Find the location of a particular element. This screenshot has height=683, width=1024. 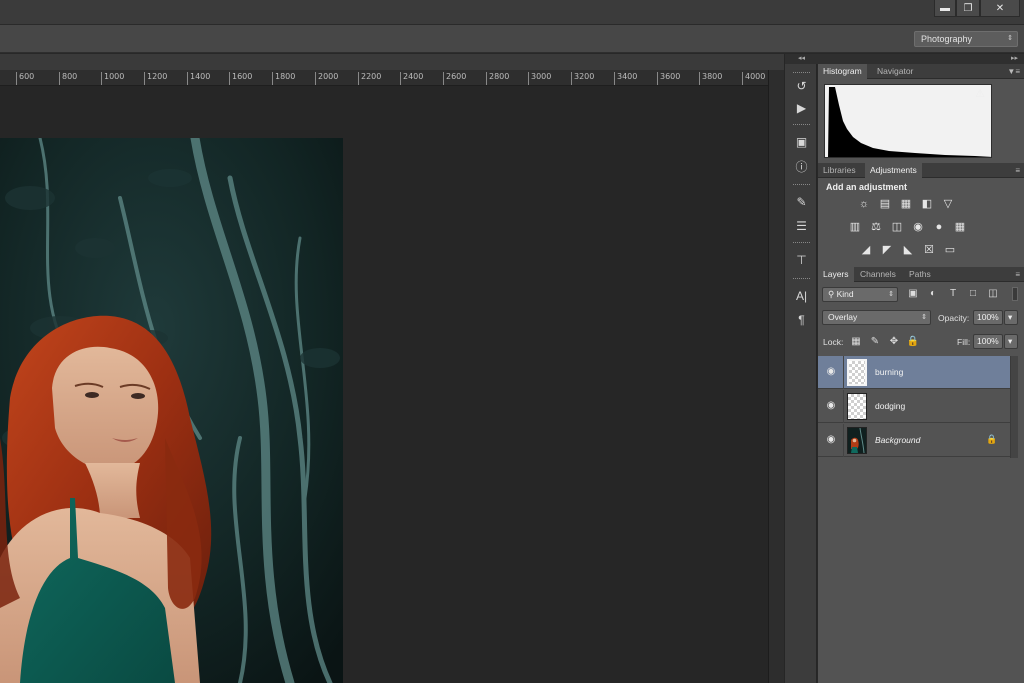

layer-row-burning: ◉ burning is located at coordinates (914, 372).